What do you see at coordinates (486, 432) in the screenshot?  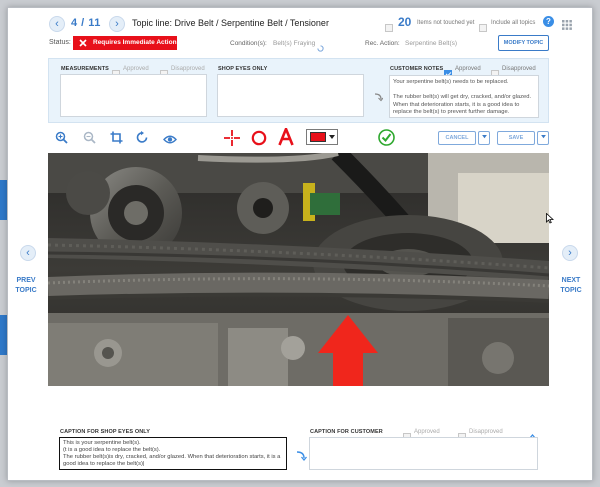 I see `caption-disapproved-label: Disapproved` at bounding box center [486, 432].